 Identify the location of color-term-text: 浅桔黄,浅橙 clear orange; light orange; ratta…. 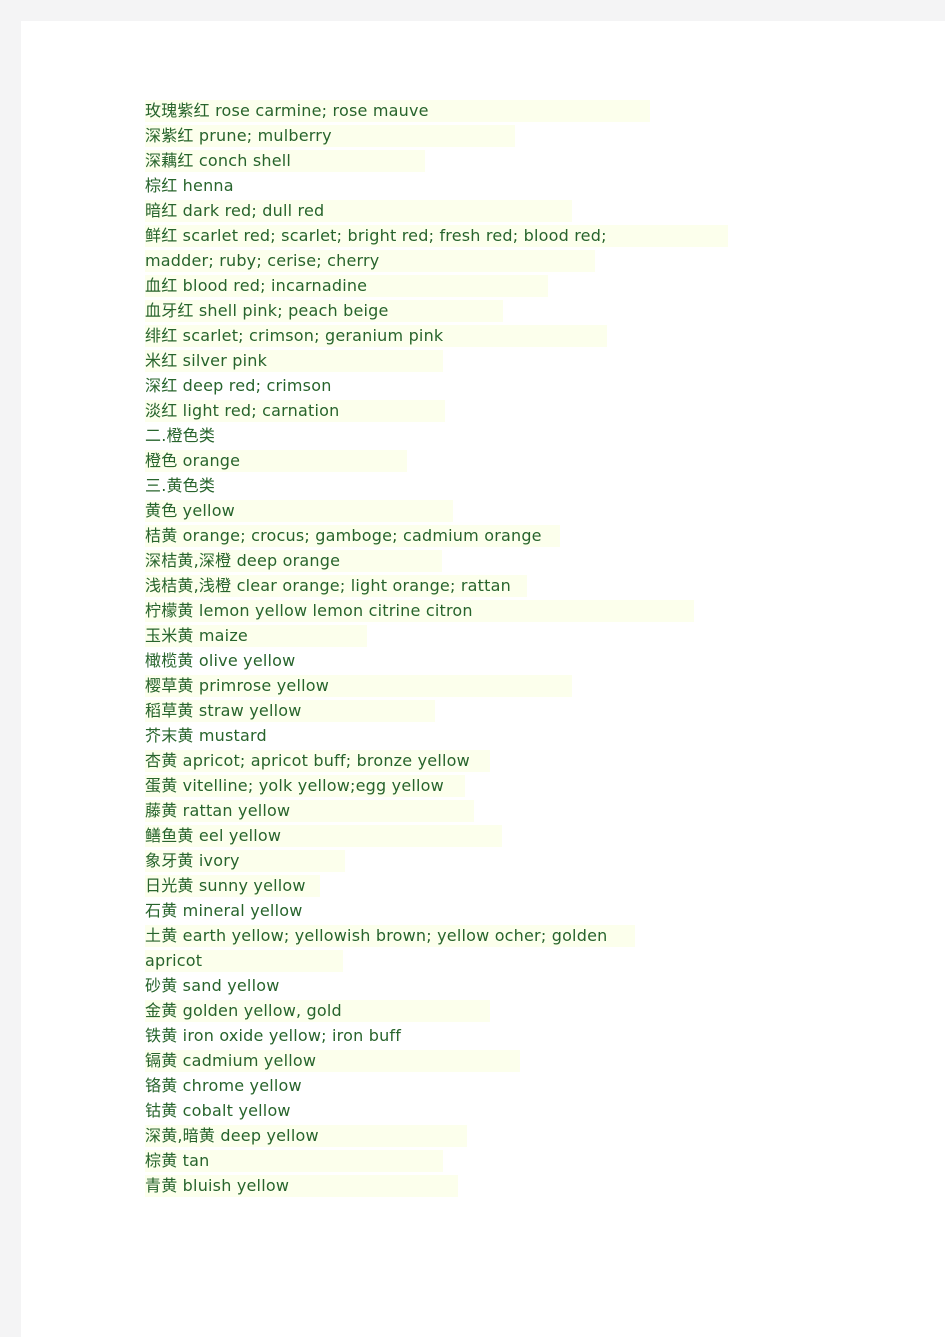
(328, 585).